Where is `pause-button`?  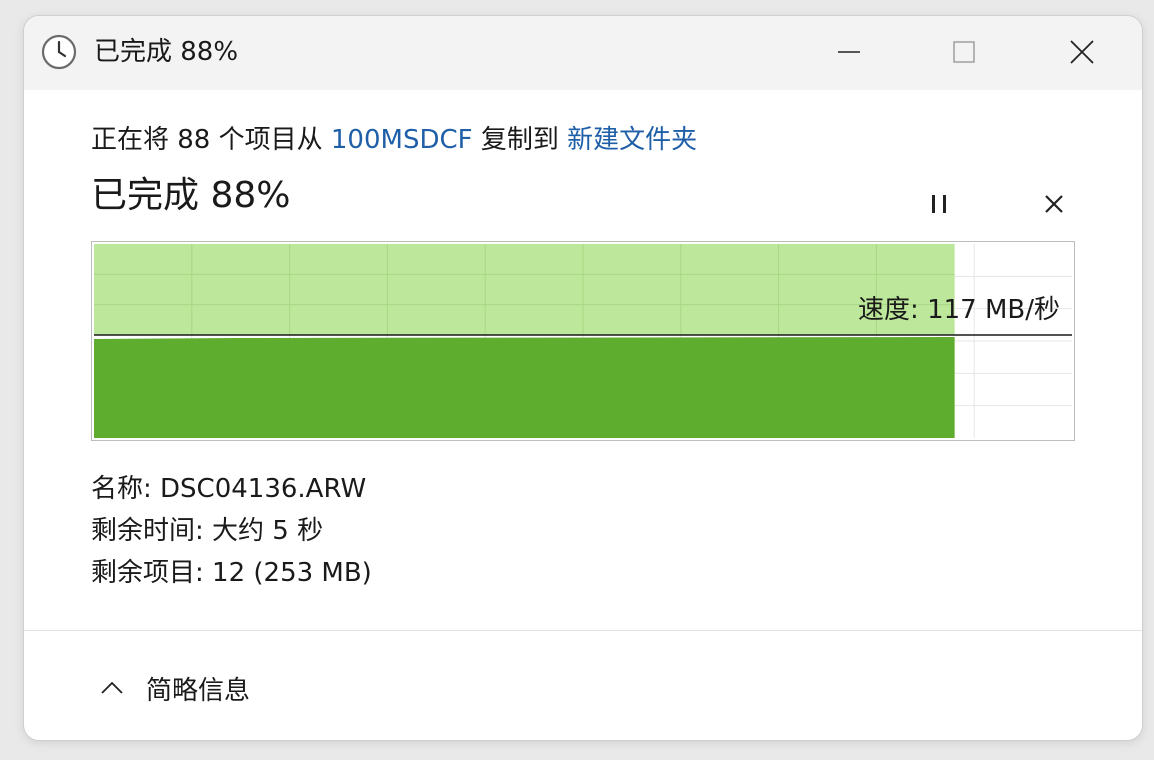 pause-button is located at coordinates (939, 204).